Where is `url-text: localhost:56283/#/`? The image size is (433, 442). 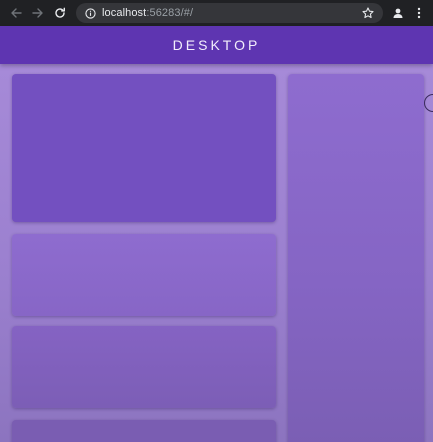 url-text: localhost:56283/#/ is located at coordinates (147, 13).